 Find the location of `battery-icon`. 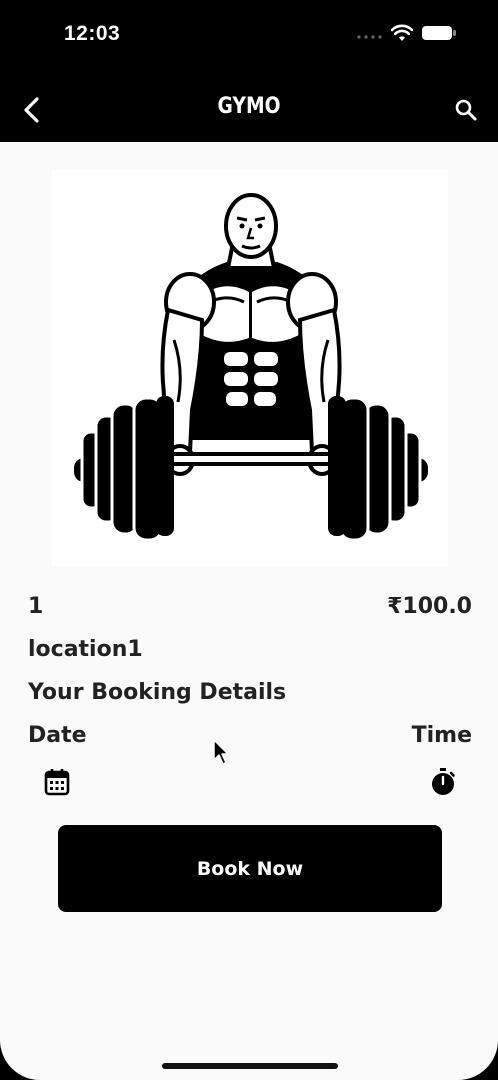

battery-icon is located at coordinates (439, 33).